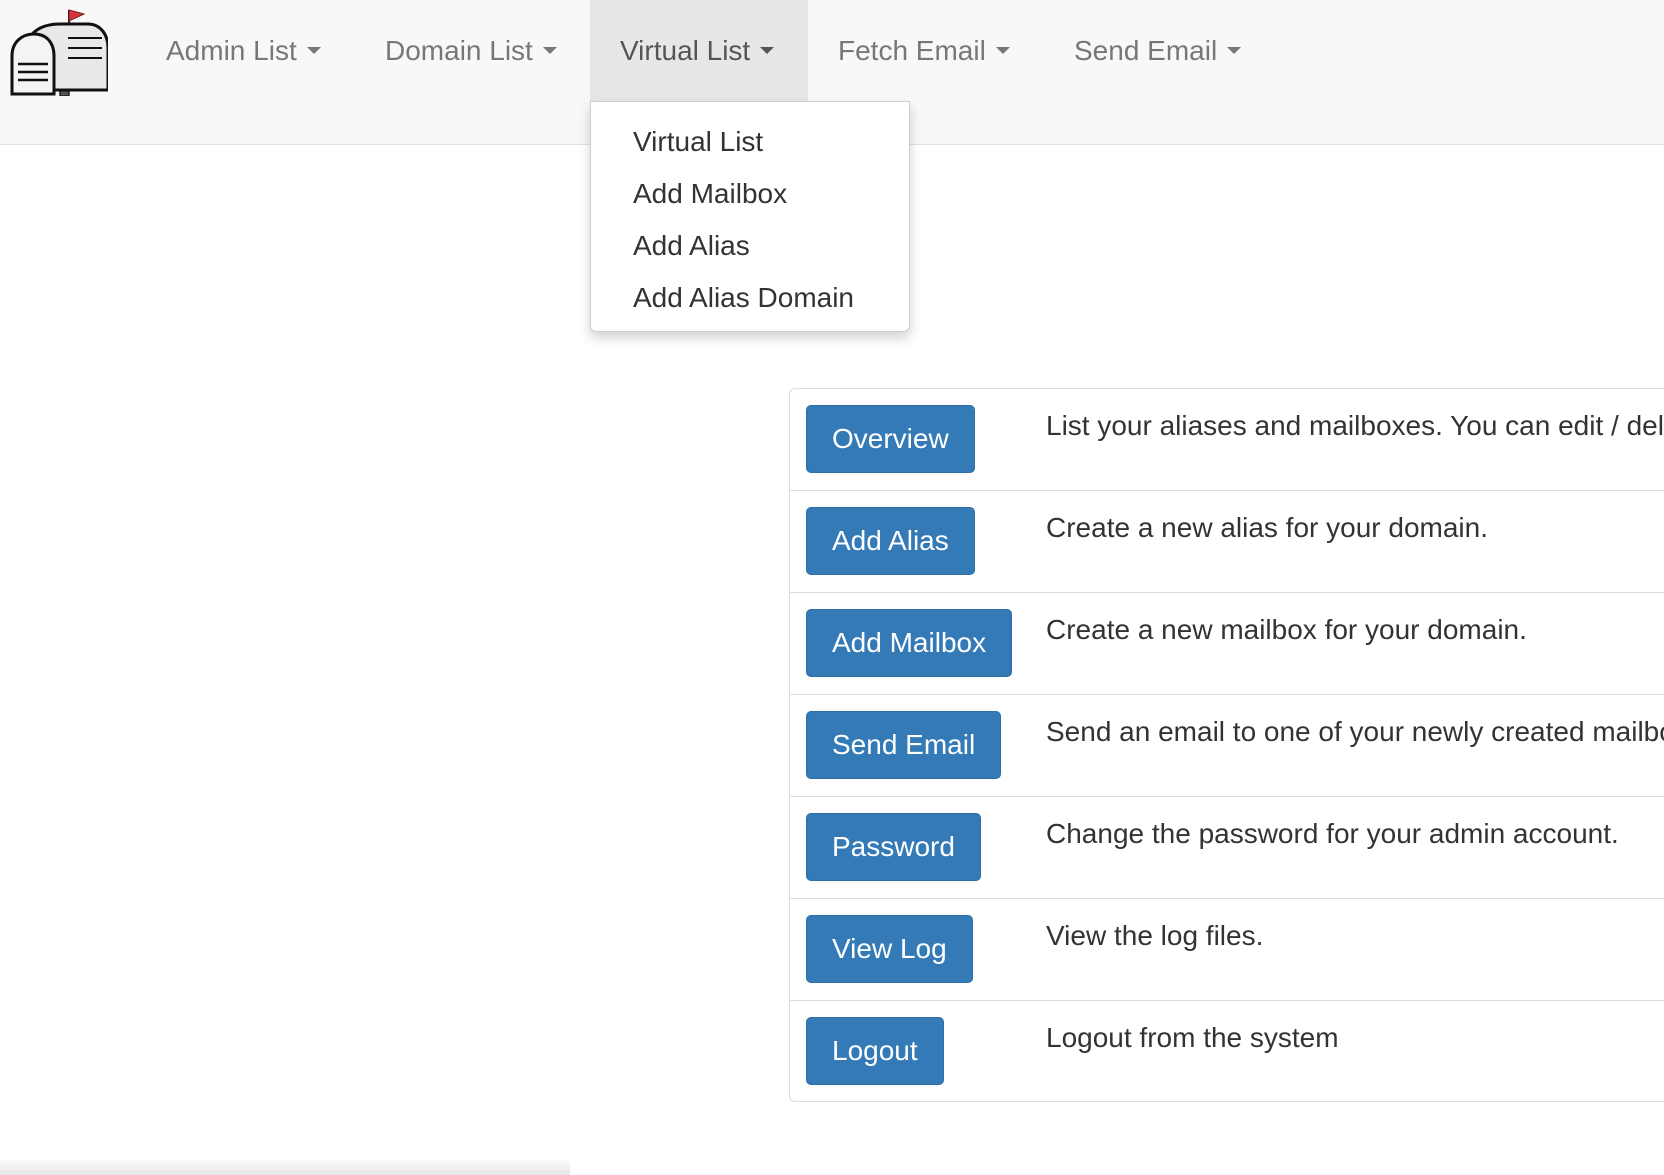 The height and width of the screenshot is (1175, 1664). What do you see at coordinates (750, 247) in the screenshot?
I see `dropdown-item-add-alias: Add Alias` at bounding box center [750, 247].